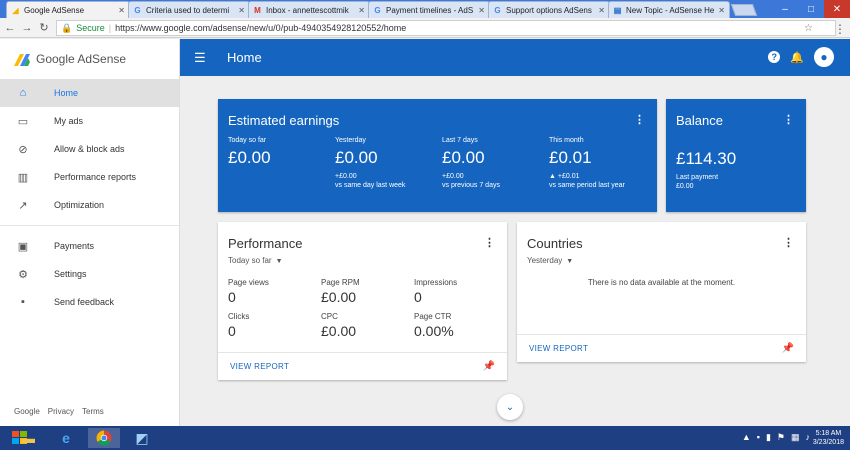  What do you see at coordinates (549, 9) in the screenshot?
I see `browser-tab-support: G Support options AdSens ✕` at bounding box center [549, 9].